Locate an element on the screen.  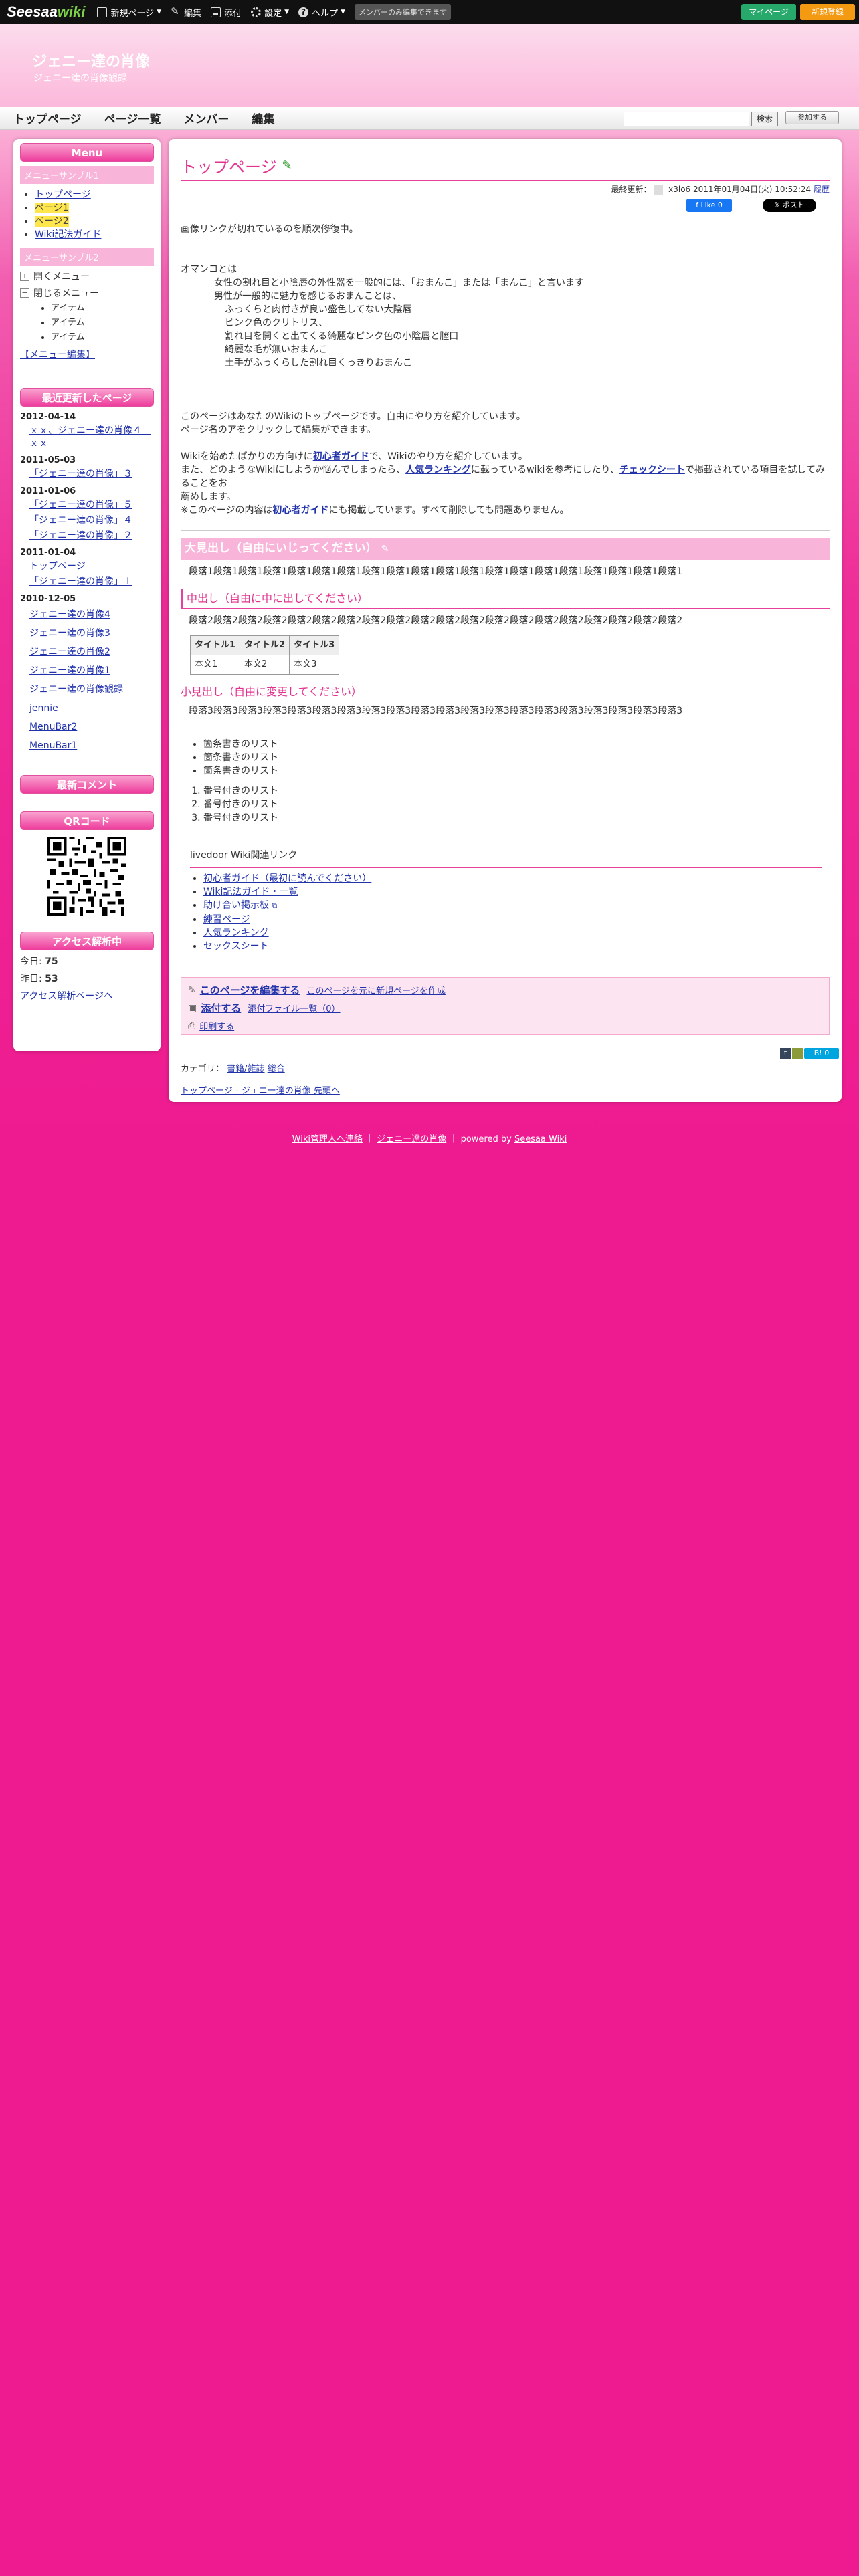
close-menu-toggle: − 閉じるメニュー is located at coordinates (87, 293).